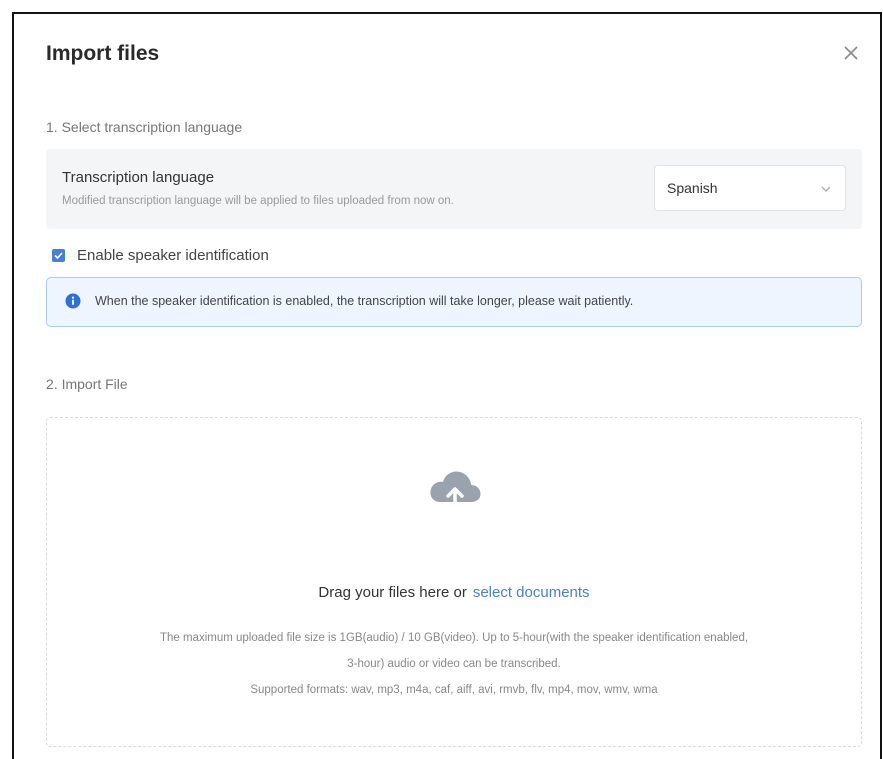 The width and height of the screenshot is (883, 759). What do you see at coordinates (531, 592) in the screenshot?
I see `select-documents-link: select documents` at bounding box center [531, 592].